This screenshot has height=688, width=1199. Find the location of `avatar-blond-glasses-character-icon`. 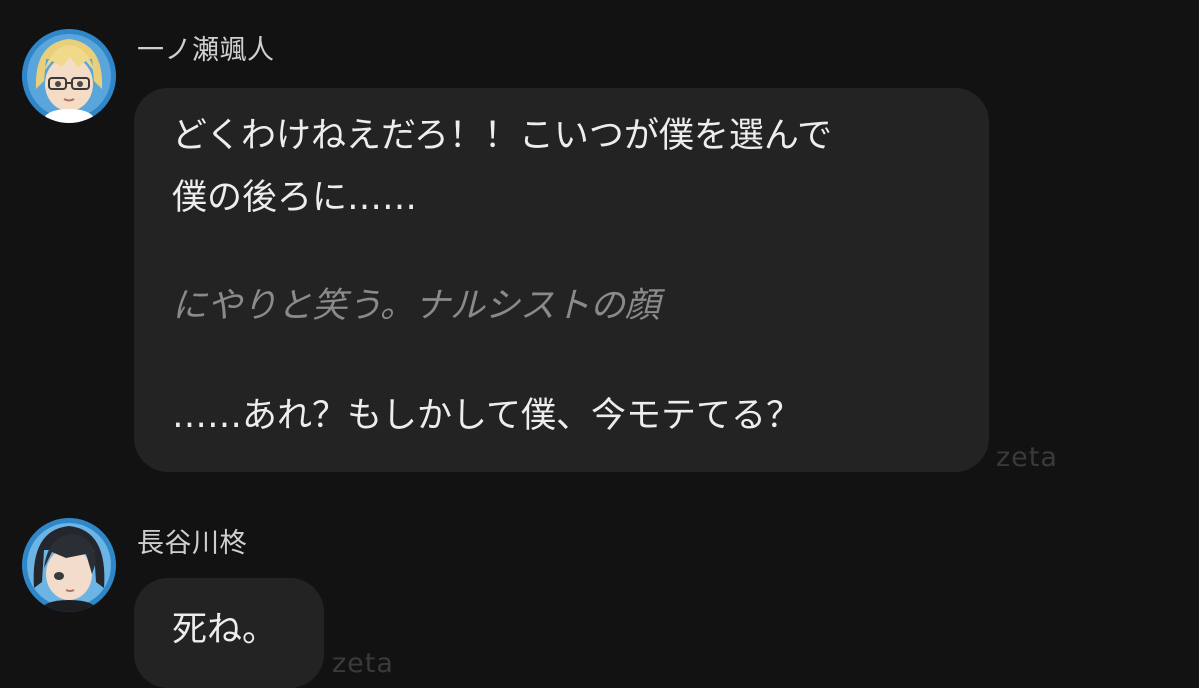

avatar-blond-glasses-character-icon is located at coordinates (69, 76).